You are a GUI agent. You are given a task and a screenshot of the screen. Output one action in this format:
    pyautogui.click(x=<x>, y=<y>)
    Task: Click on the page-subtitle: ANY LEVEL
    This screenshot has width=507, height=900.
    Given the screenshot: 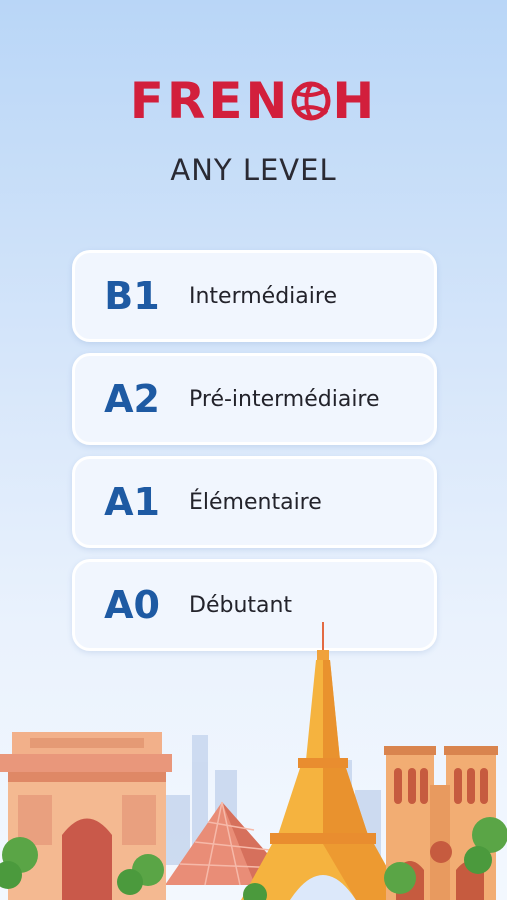 What is the action you would take?
    pyautogui.click(x=253, y=170)
    